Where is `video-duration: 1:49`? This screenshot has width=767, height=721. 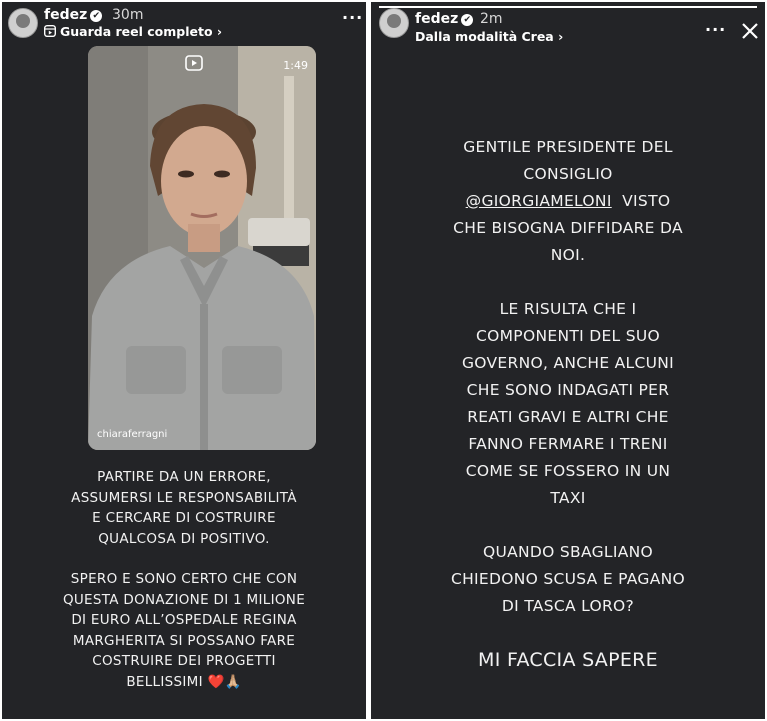
video-duration: 1:49 is located at coordinates (295, 65).